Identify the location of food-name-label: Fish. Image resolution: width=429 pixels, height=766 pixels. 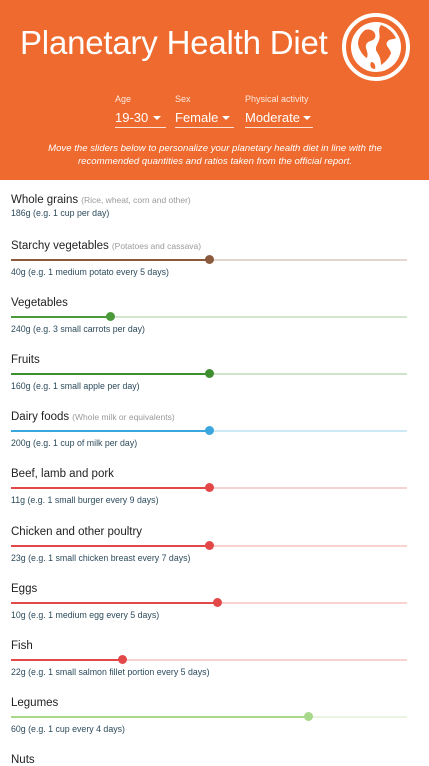
(22, 646).